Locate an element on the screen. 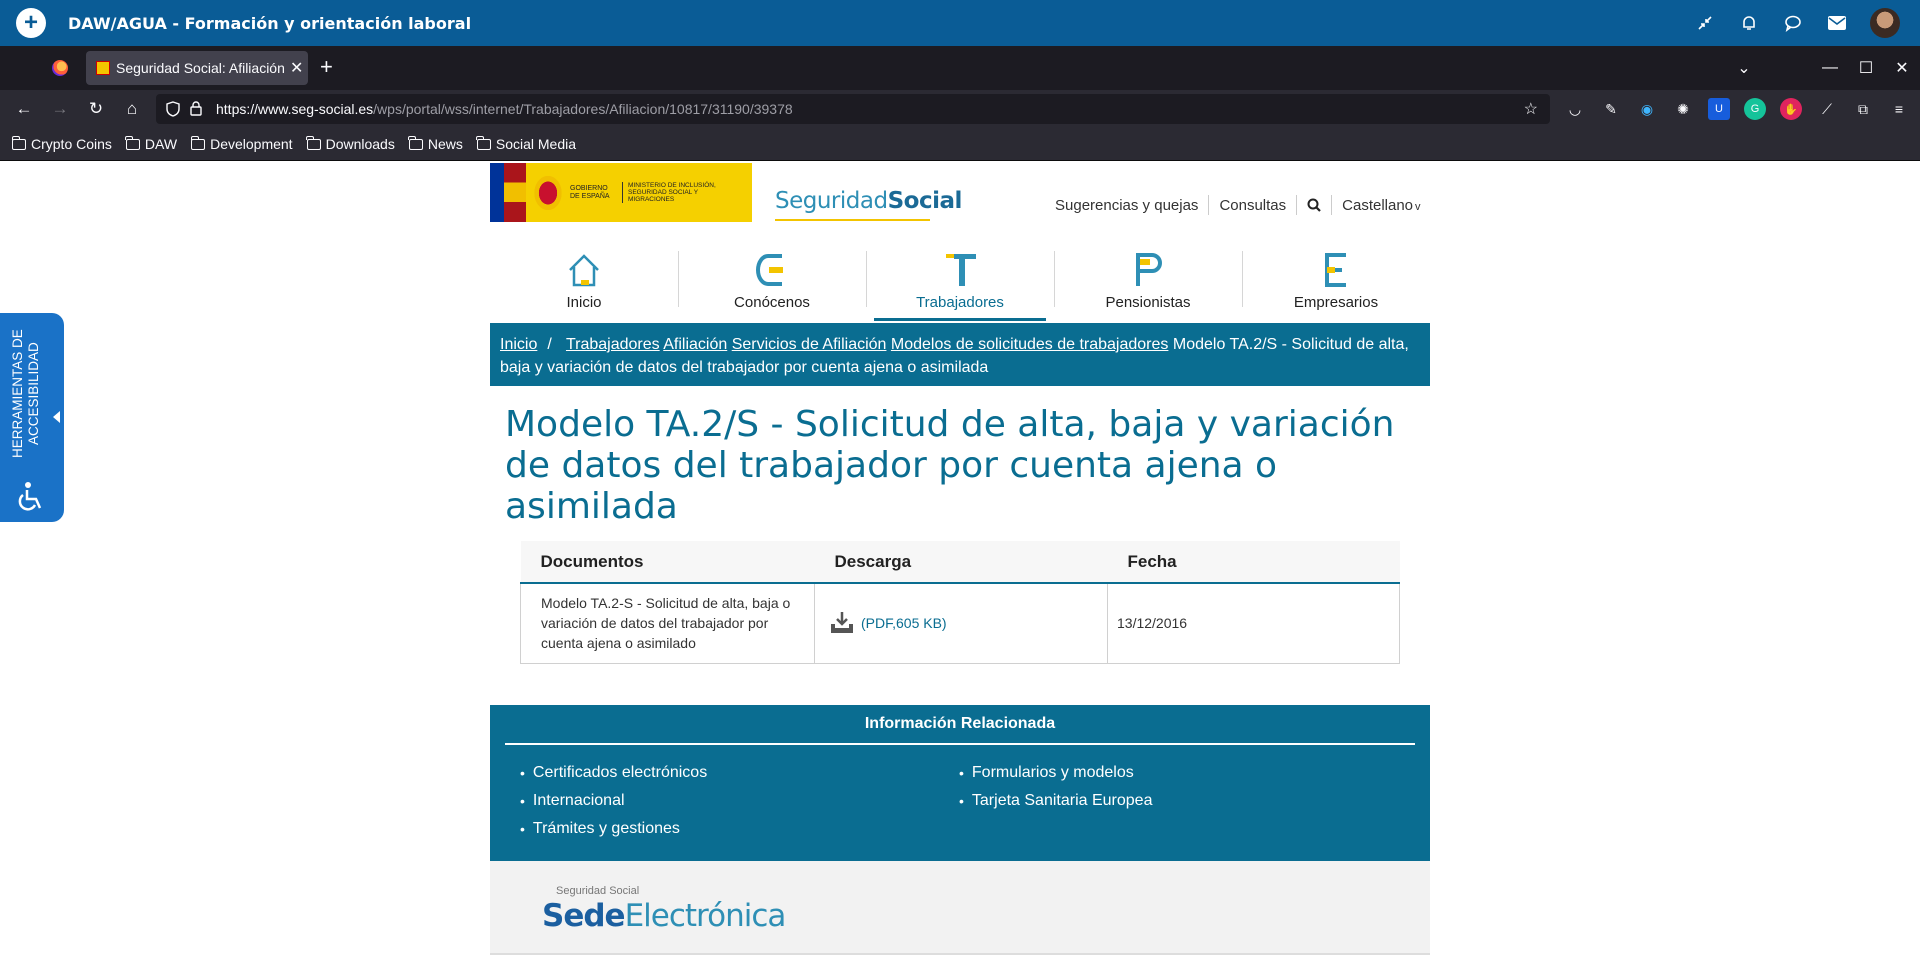 This screenshot has width=1920, height=963. window-maximize-icon: ☐ is located at coordinates (1866, 68).